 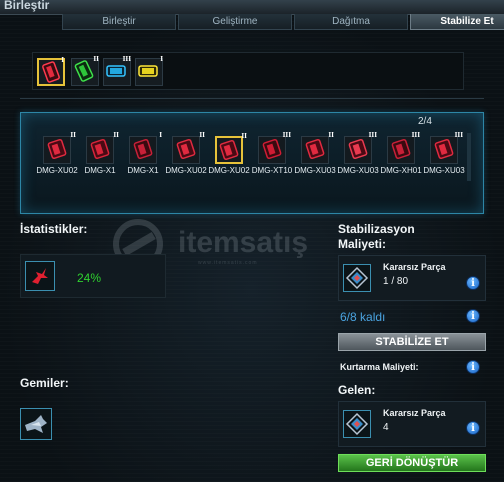 I want to click on tab-stabilize-et: Stabilize Et, so click(x=457, y=22).